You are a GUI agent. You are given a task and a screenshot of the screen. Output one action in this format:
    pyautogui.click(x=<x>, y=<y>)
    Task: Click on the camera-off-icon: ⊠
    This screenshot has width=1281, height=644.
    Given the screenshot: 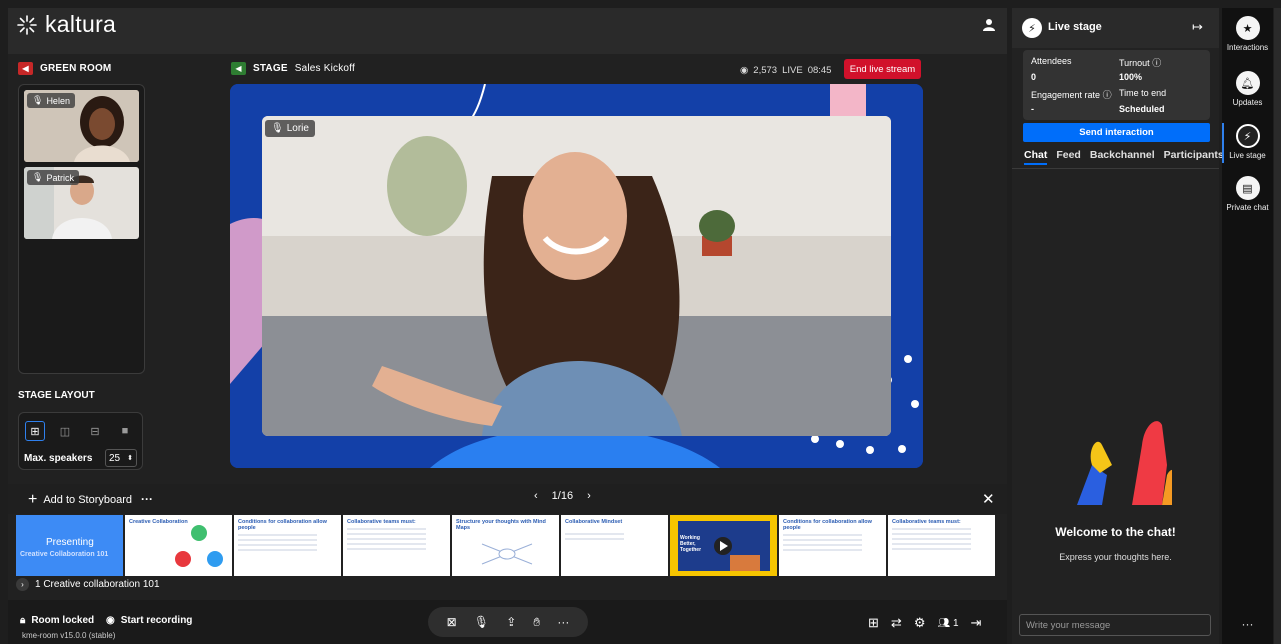 What is the action you would take?
    pyautogui.click(x=452, y=622)
    